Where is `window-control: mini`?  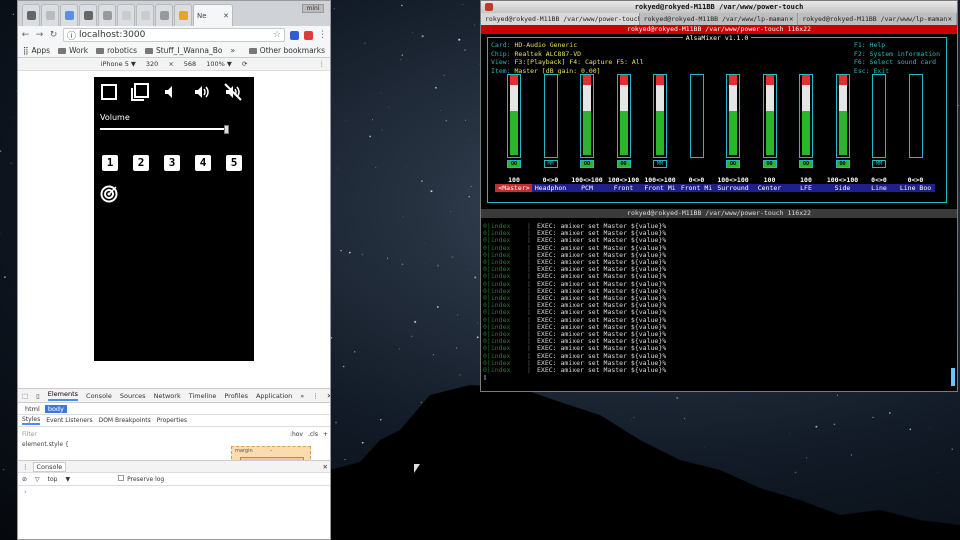
window-control: mini is located at coordinates (313, 8).